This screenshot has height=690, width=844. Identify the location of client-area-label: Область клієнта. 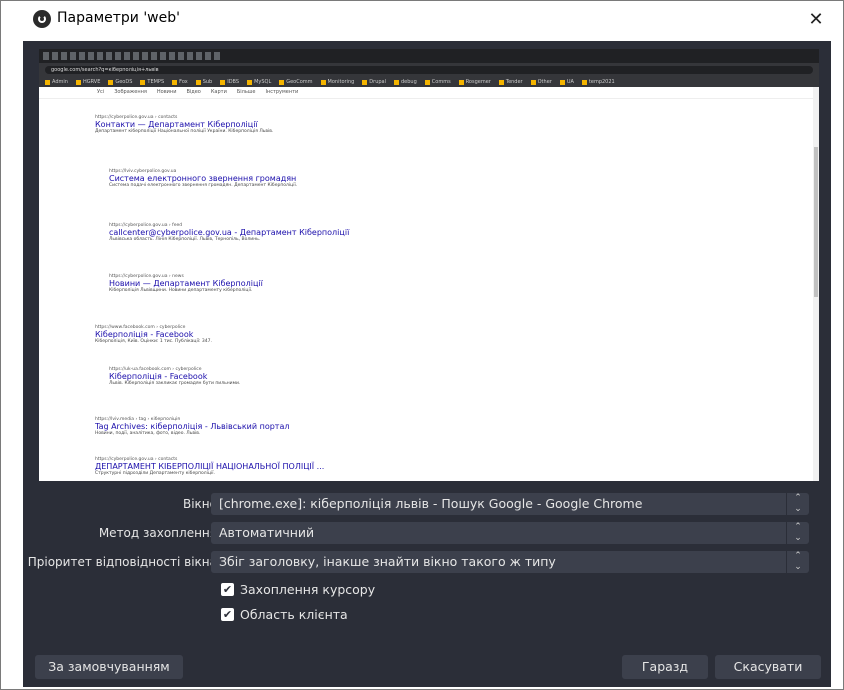
(294, 614).